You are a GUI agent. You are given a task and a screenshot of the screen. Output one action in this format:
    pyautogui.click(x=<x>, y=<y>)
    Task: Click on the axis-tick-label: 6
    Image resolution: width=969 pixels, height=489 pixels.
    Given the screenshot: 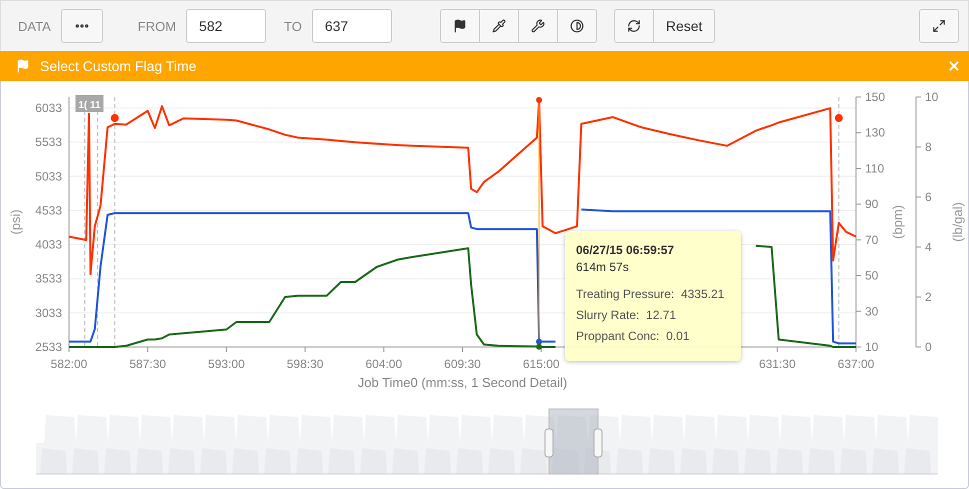 What is the action you would take?
    pyautogui.click(x=928, y=197)
    